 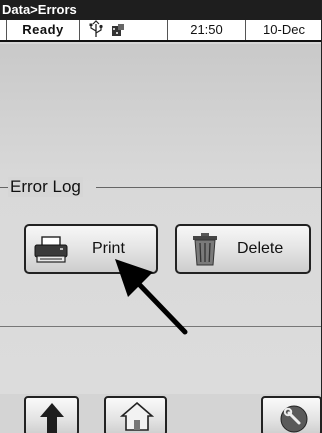 I want to click on delete-button: Delete, so click(x=243, y=249).